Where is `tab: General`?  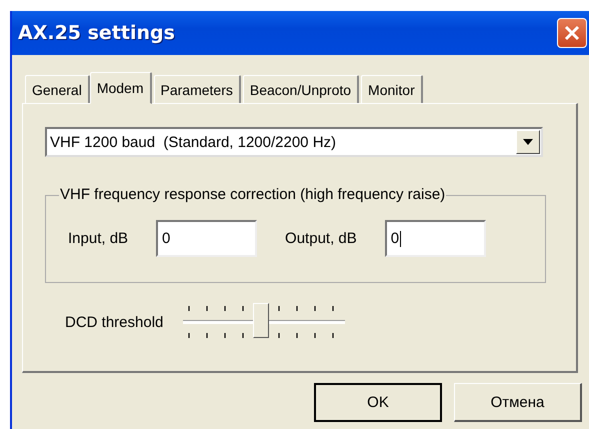 tab: General is located at coordinates (57, 89).